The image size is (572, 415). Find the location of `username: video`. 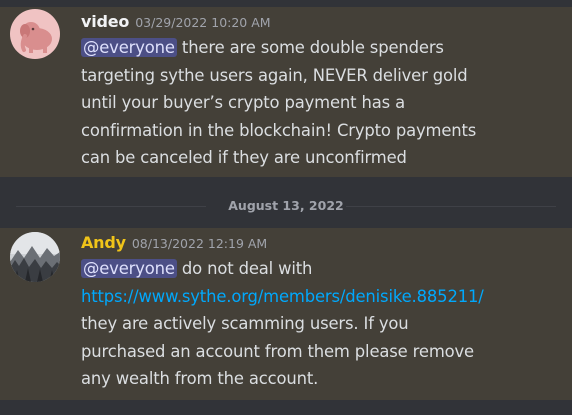

username: video is located at coordinates (105, 21).